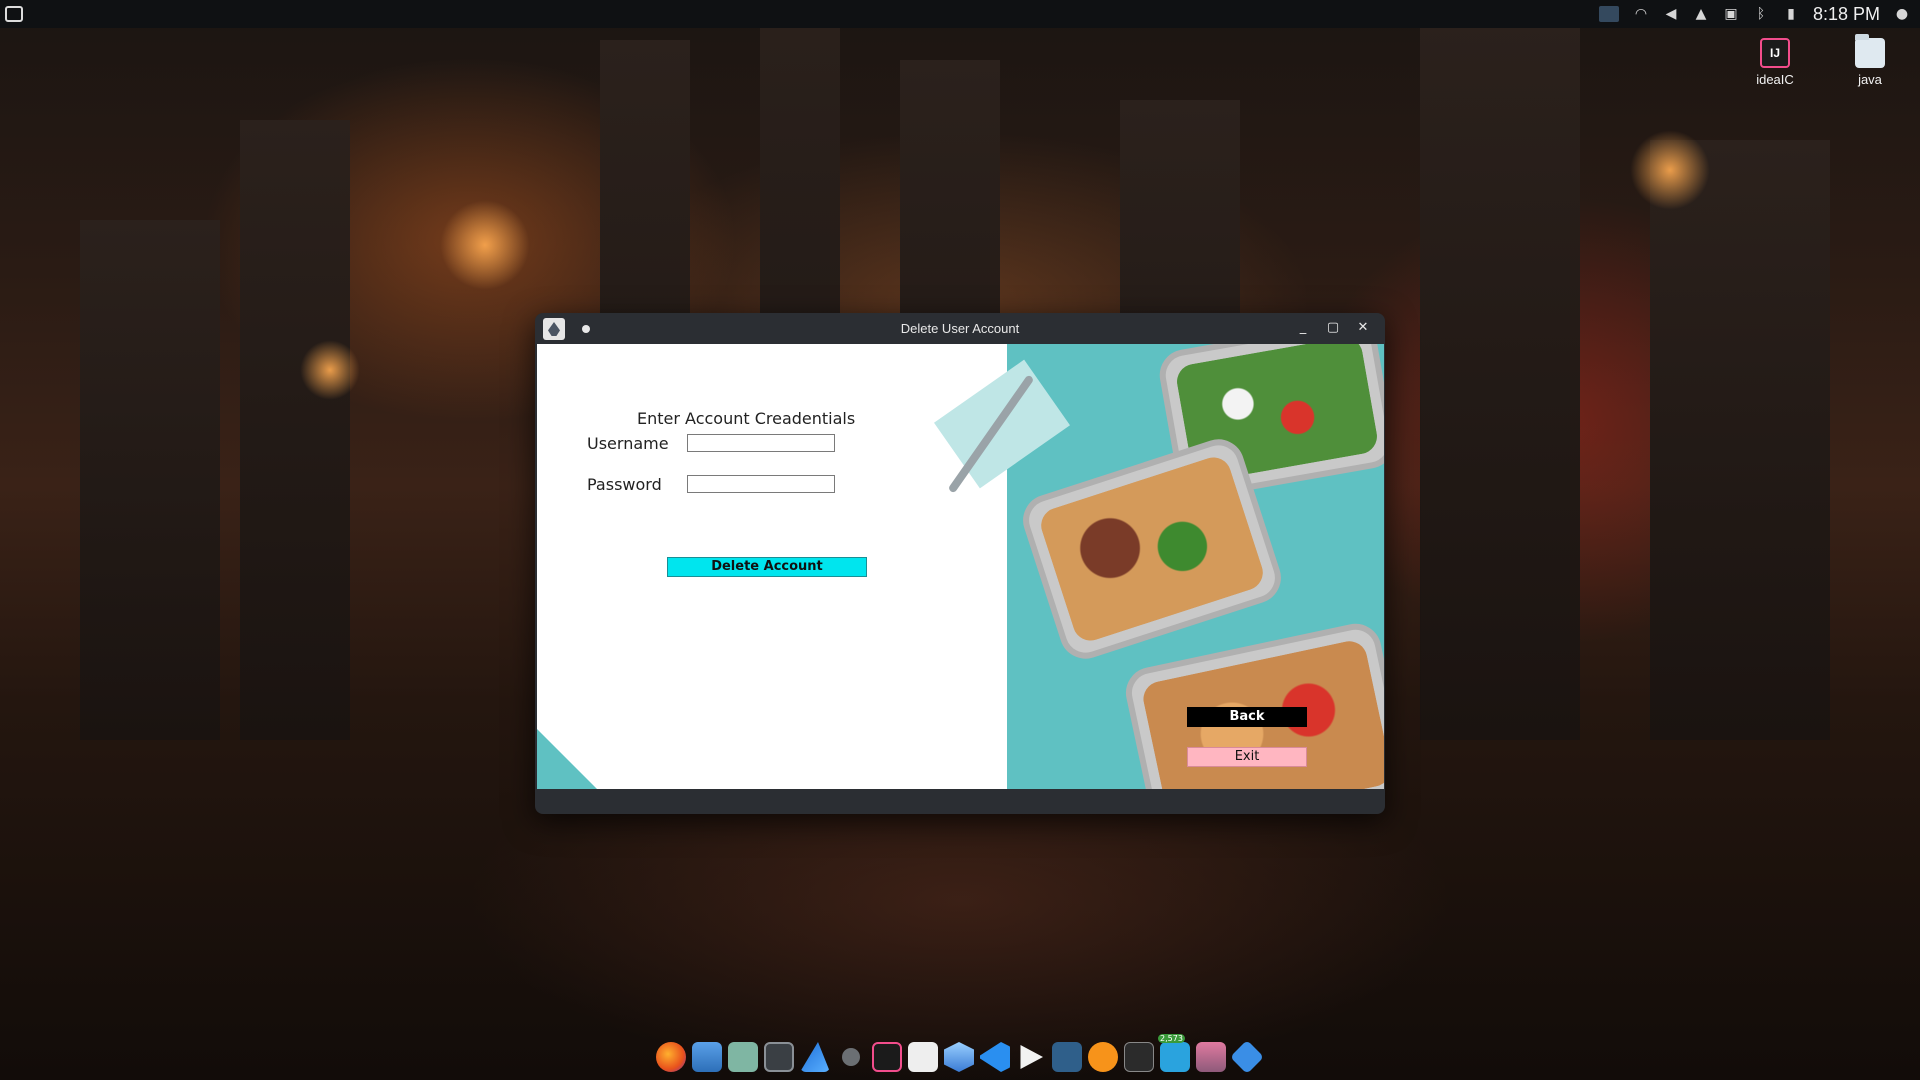 The height and width of the screenshot is (1080, 1920). I want to click on settings-icon, so click(851, 1057).